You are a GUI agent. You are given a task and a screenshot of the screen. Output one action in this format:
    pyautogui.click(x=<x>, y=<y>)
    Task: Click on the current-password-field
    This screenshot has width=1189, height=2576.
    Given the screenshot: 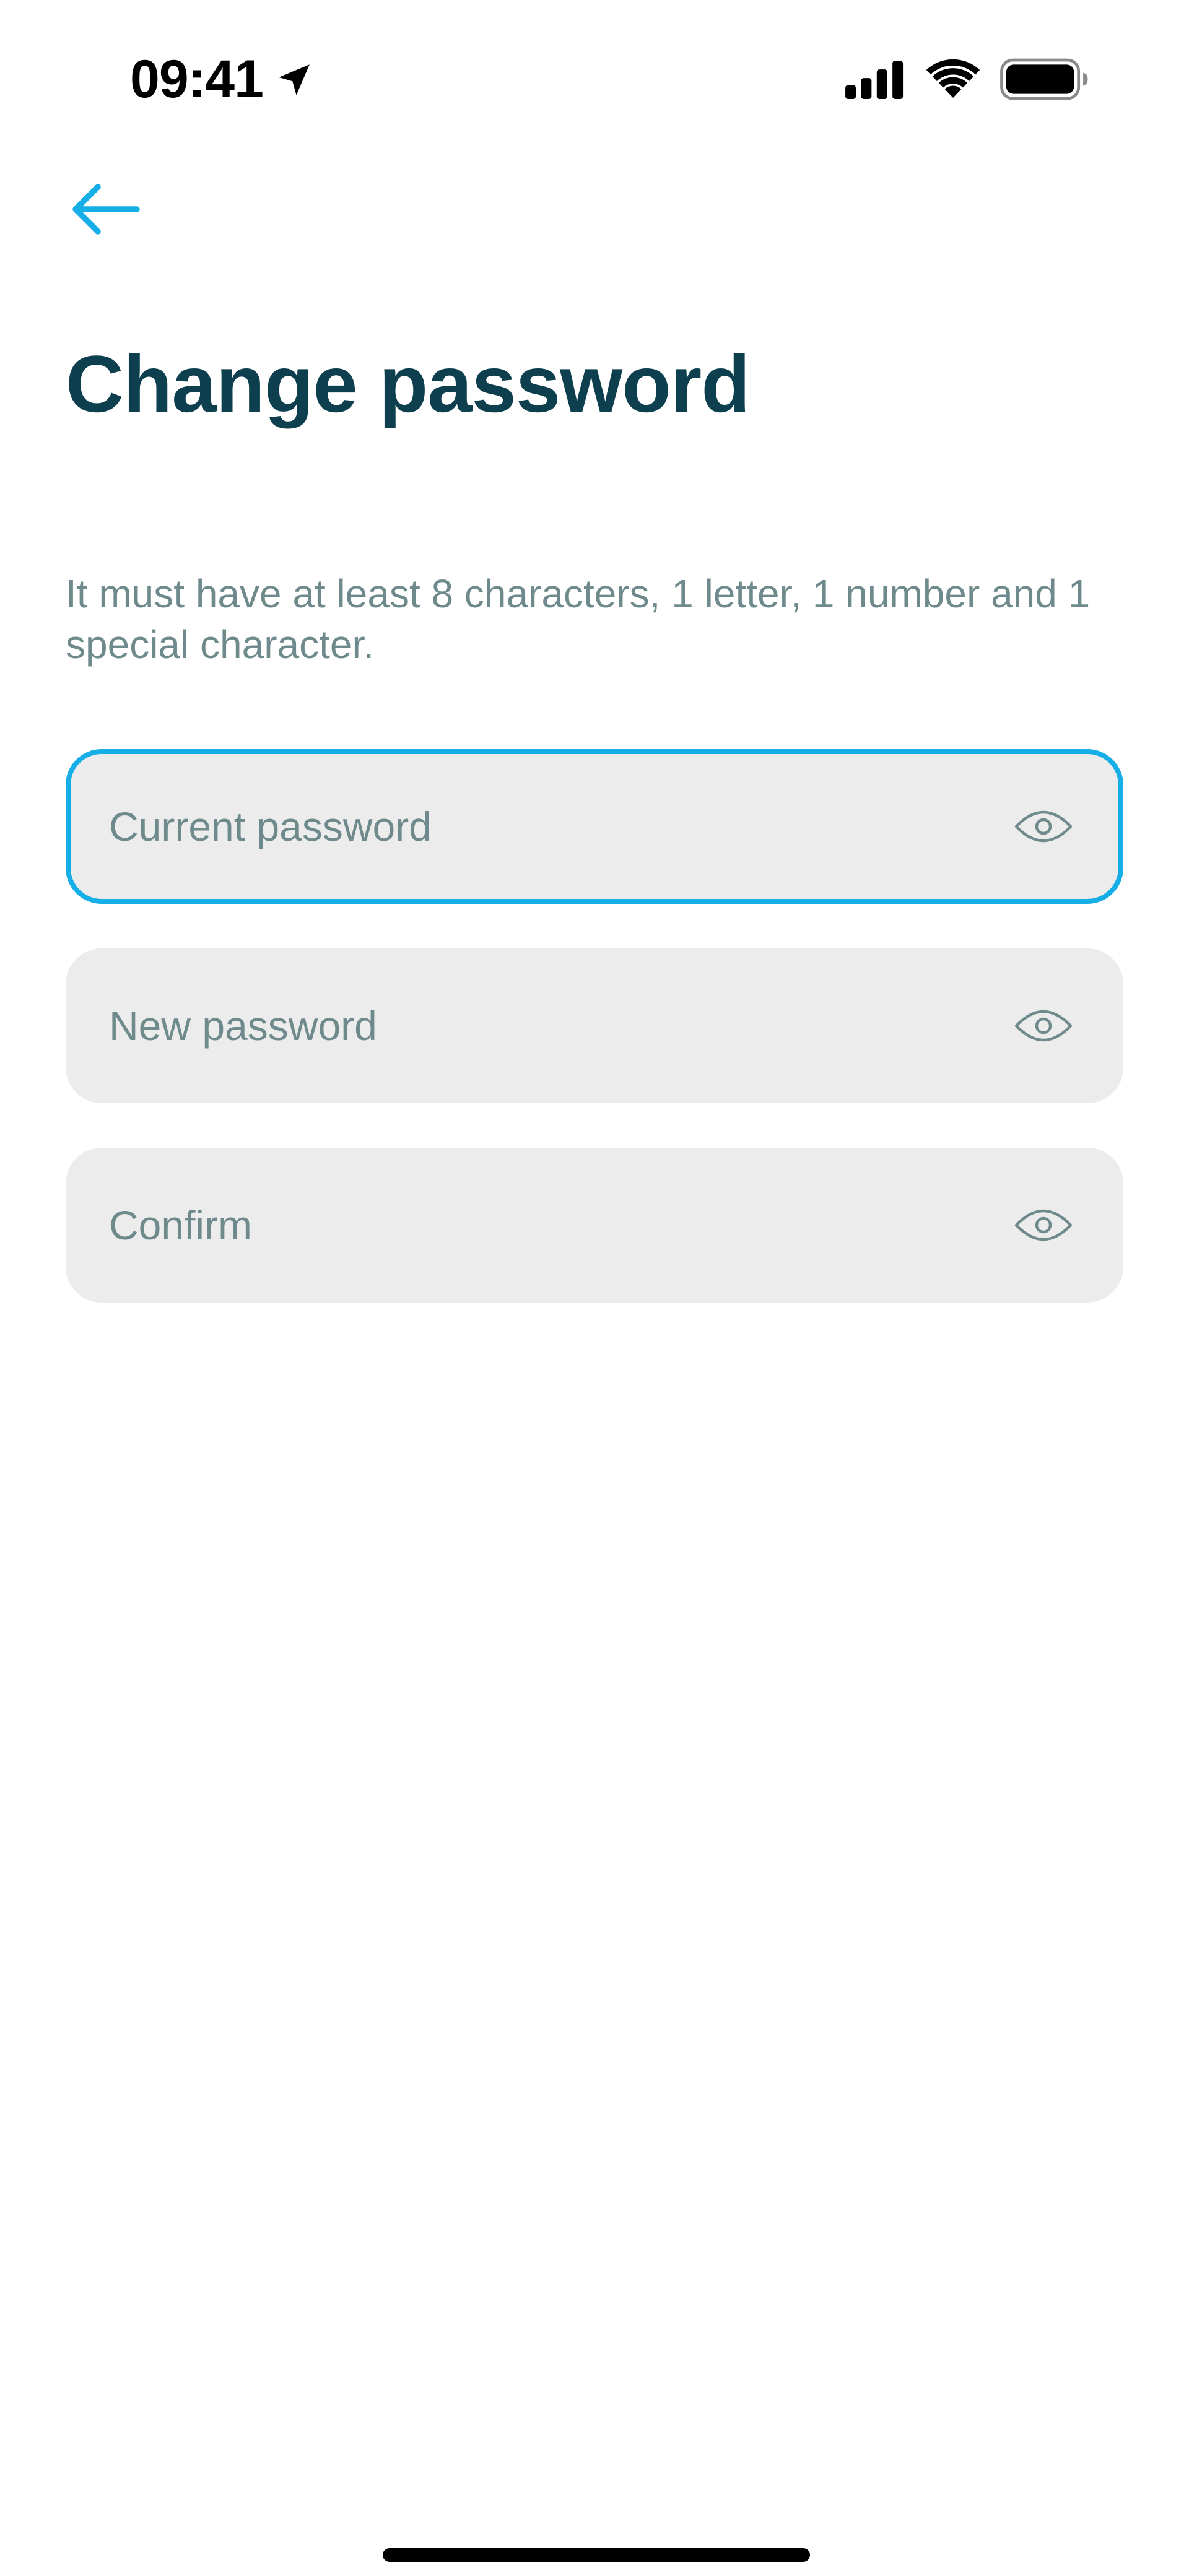 What is the action you would take?
    pyautogui.click(x=594, y=826)
    